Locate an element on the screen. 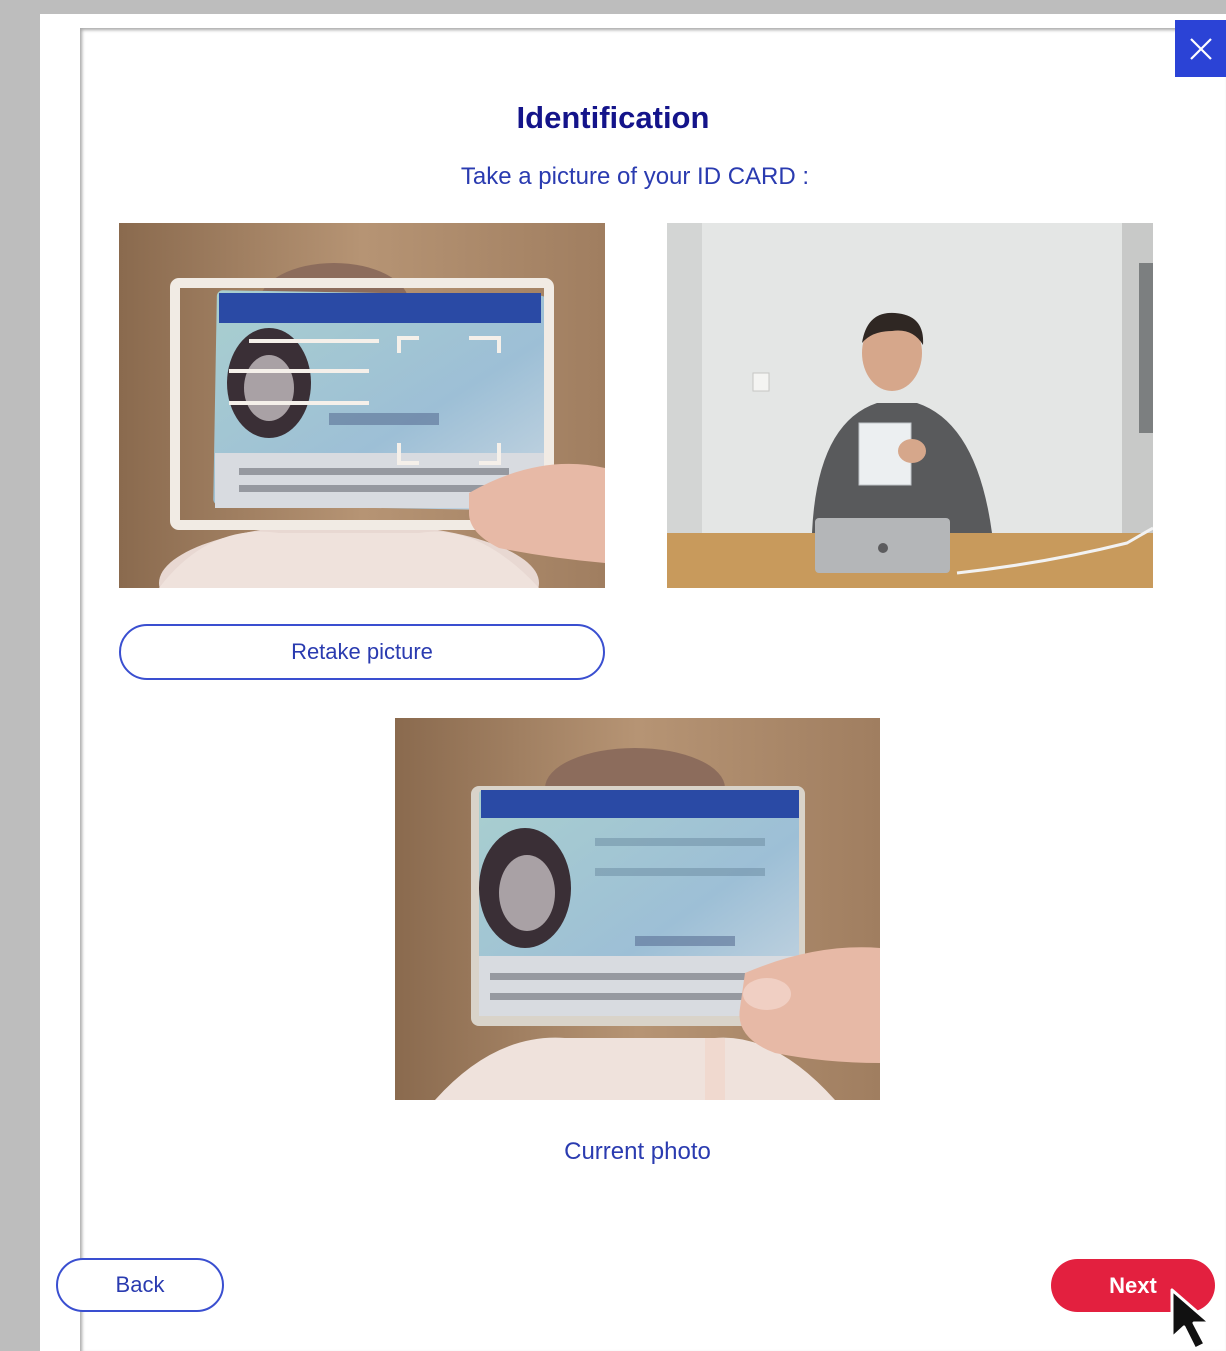  page-title: Identification is located at coordinates (613, 117).